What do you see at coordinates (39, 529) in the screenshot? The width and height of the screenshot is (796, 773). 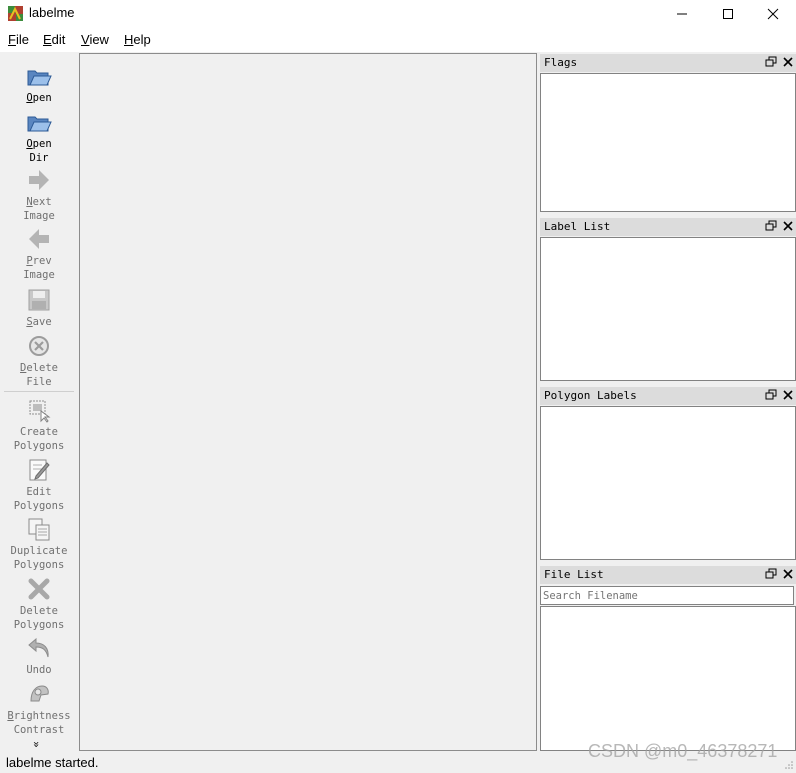 I see `duplicate-icon` at bounding box center [39, 529].